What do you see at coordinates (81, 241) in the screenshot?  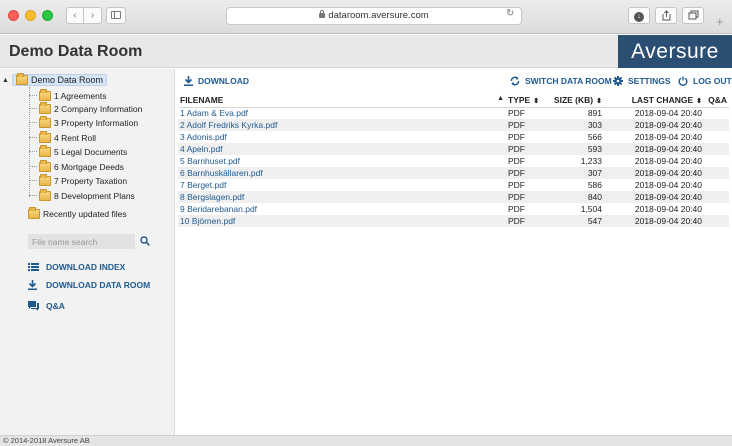 I see `search-input` at bounding box center [81, 241].